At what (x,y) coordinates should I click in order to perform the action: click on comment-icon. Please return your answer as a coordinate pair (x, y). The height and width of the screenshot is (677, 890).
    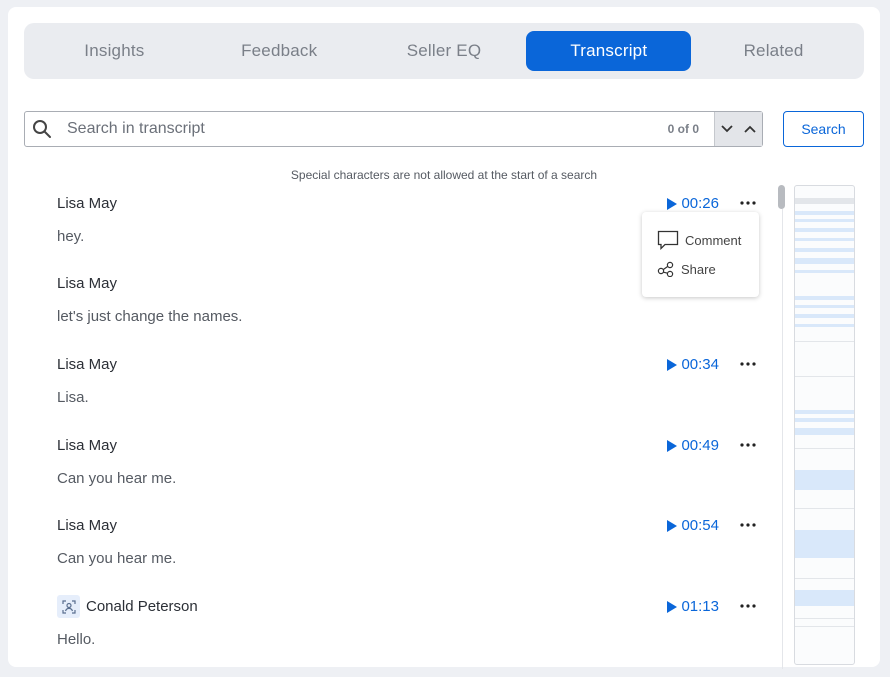
    Looking at the image, I should click on (668, 240).